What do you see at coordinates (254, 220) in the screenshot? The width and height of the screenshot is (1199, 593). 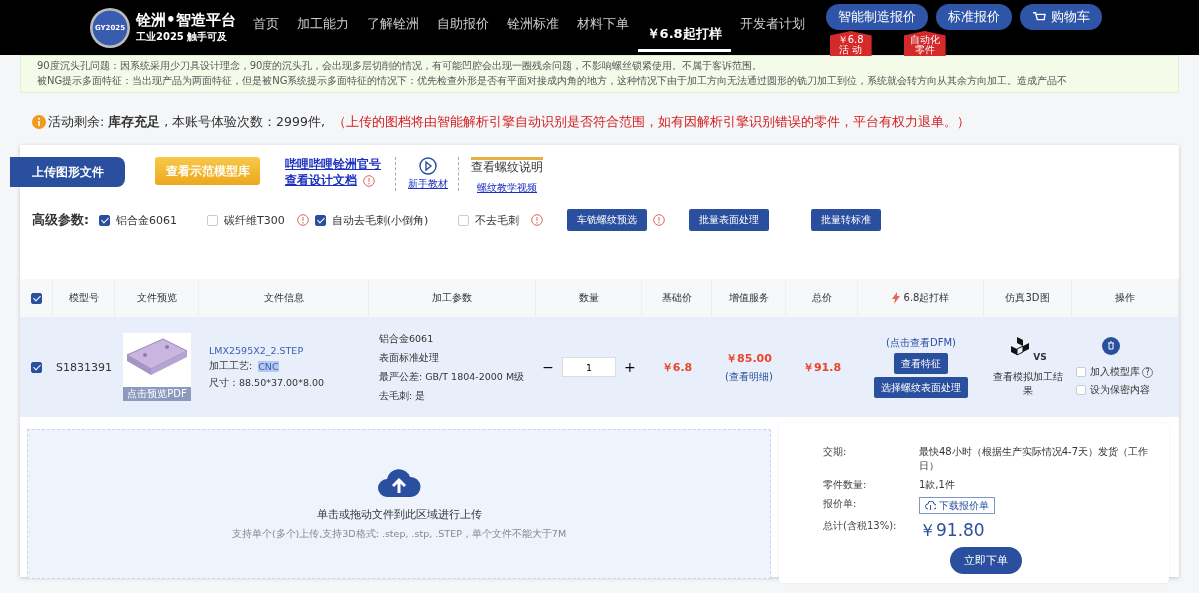 I see `option-label: 碳纤维T300` at bounding box center [254, 220].